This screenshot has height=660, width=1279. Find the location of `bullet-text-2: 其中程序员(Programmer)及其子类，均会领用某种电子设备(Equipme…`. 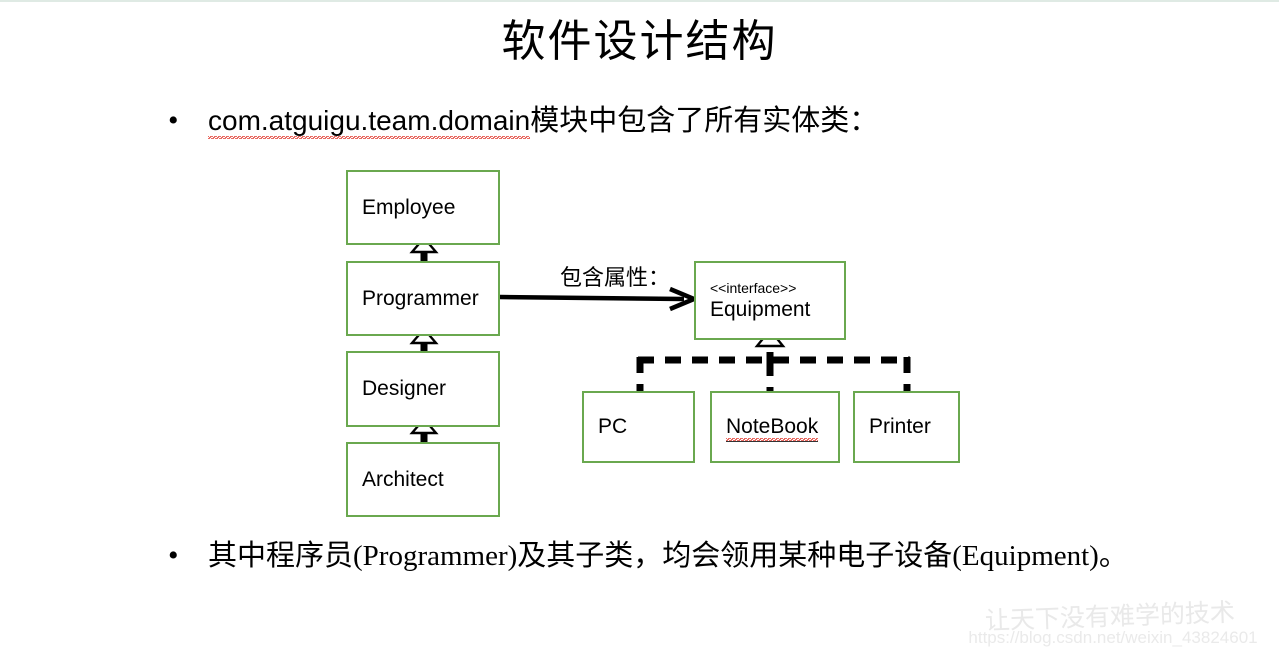

bullet-text-2: 其中程序员(Programmer)及其子类，均会领用某种电子设备(Equipme… is located at coordinates (668, 556).